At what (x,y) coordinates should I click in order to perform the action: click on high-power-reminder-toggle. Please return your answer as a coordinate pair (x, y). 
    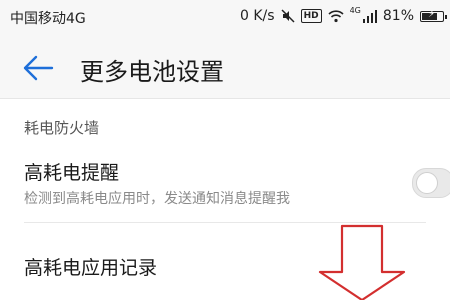
    Looking at the image, I should click on (431, 183).